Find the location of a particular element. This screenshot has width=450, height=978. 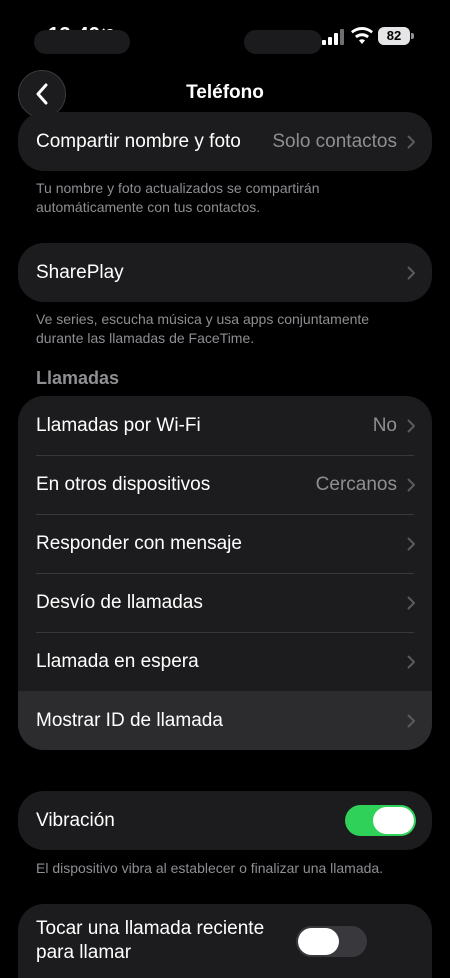

wifi-calling-value: No is located at coordinates (384, 425).